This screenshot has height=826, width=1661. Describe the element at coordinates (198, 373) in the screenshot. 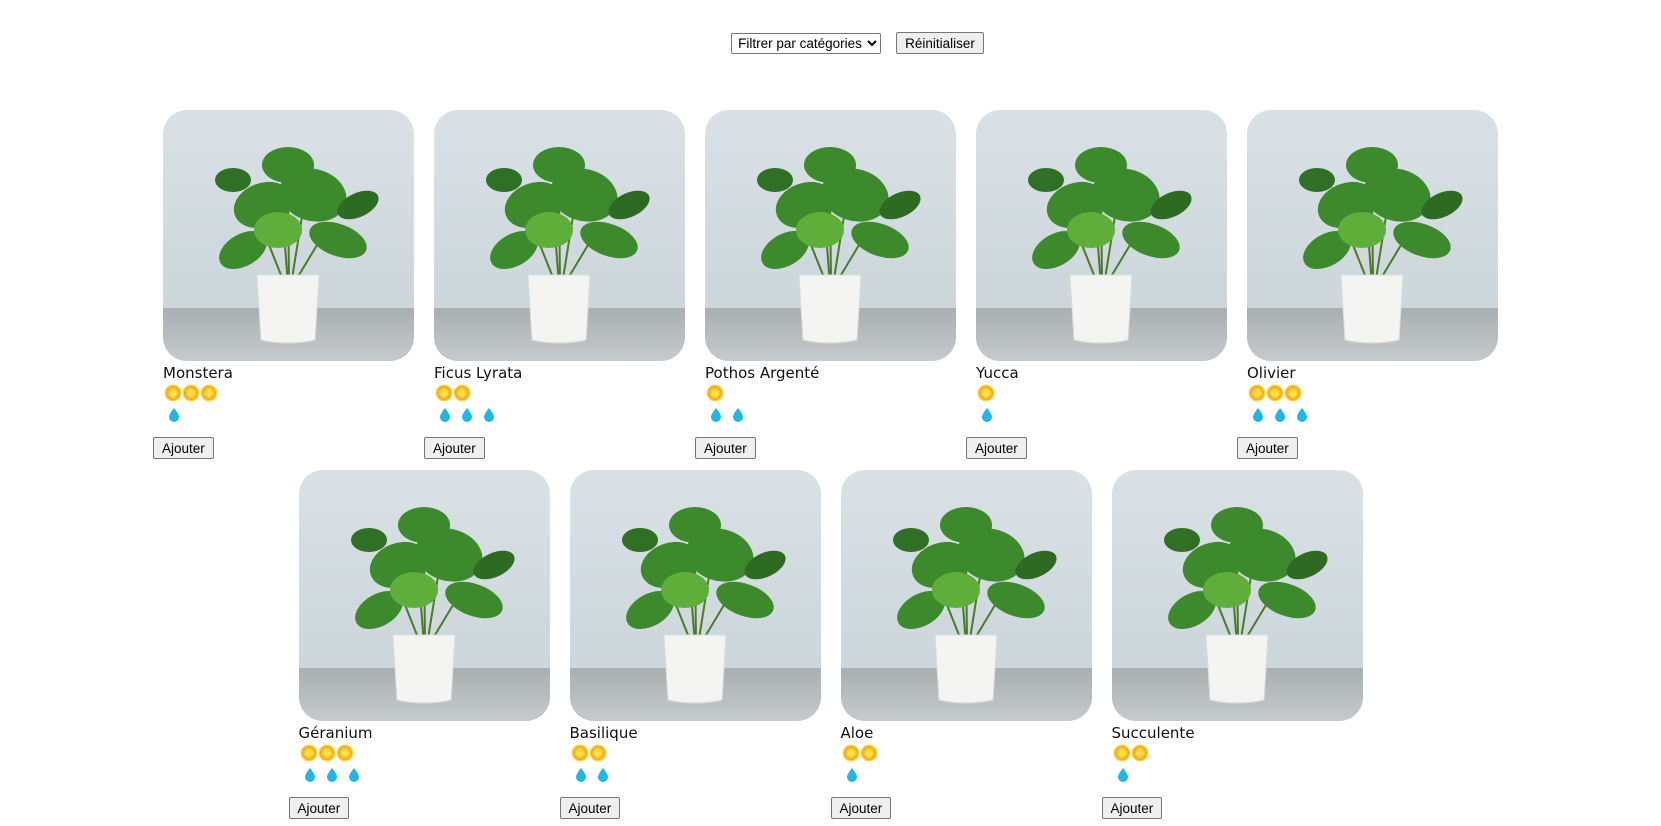

I see `plant-name: Monstera` at that location.